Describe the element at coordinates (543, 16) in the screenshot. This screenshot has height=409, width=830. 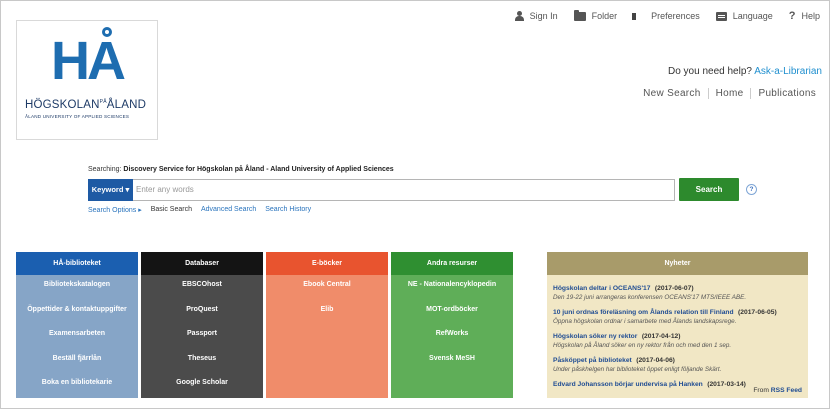
I see `sign-in-label: Sign In` at that location.